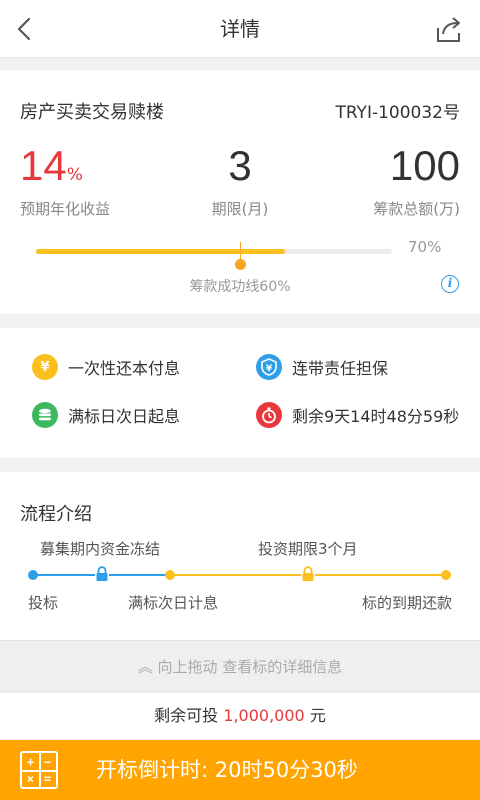 The width and height of the screenshot is (480, 800). Describe the element at coordinates (450, 284) in the screenshot. I see `info-icon: i` at that location.